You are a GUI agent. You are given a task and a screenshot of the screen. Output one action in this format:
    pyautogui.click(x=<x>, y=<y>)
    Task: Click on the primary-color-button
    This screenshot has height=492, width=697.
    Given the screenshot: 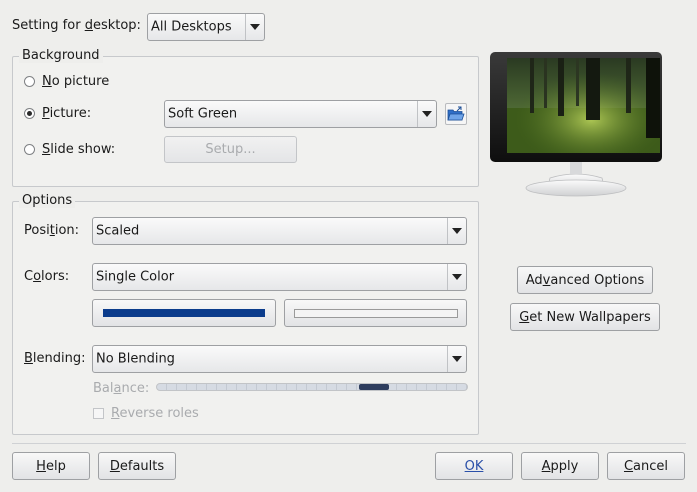 What is the action you would take?
    pyautogui.click(x=184, y=313)
    